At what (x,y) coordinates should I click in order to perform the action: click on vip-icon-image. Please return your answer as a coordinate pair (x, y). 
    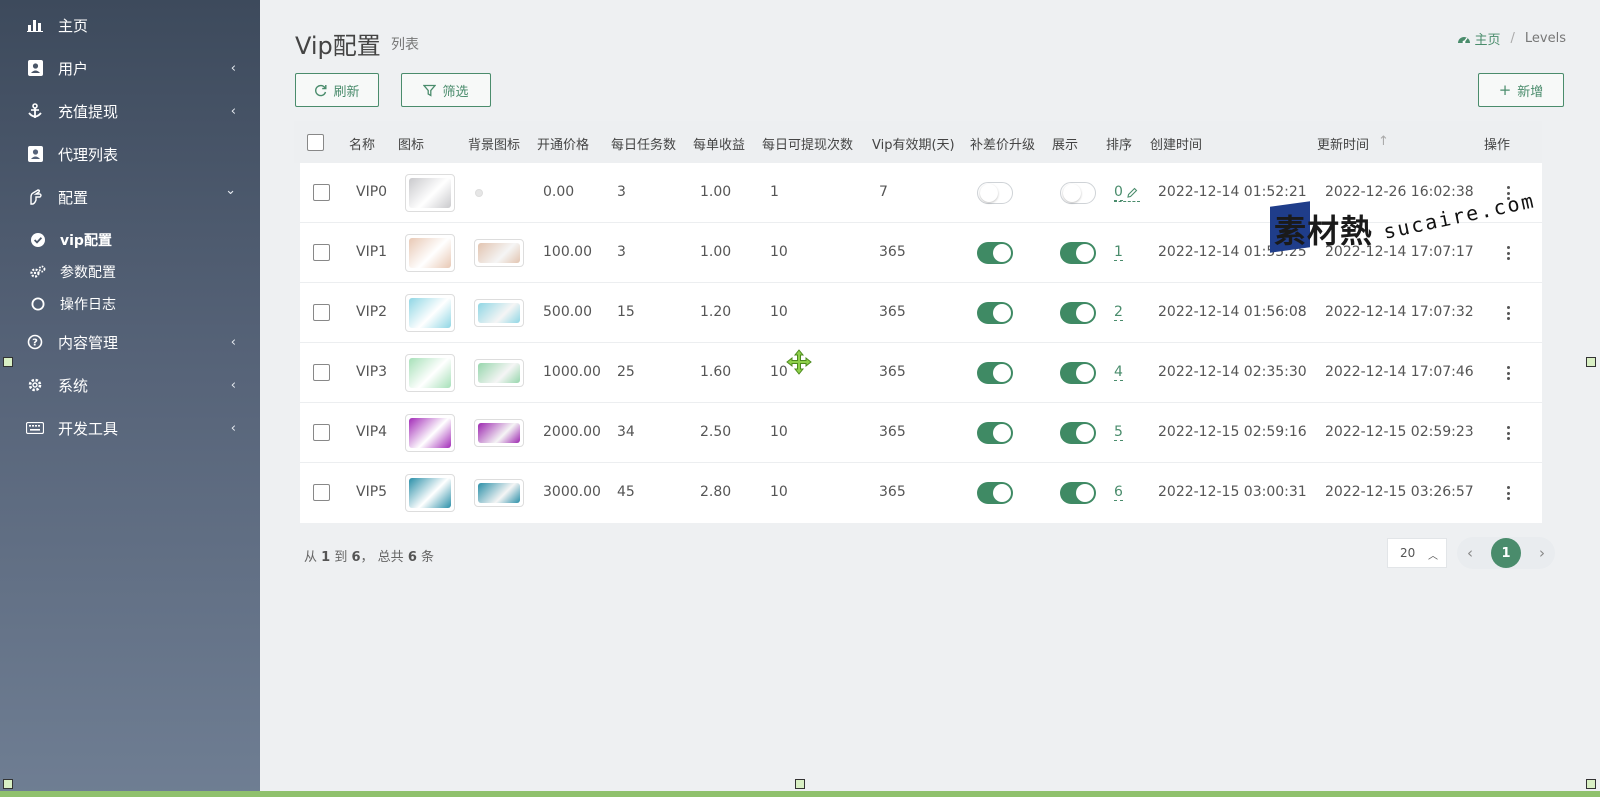
    Looking at the image, I should click on (430, 253).